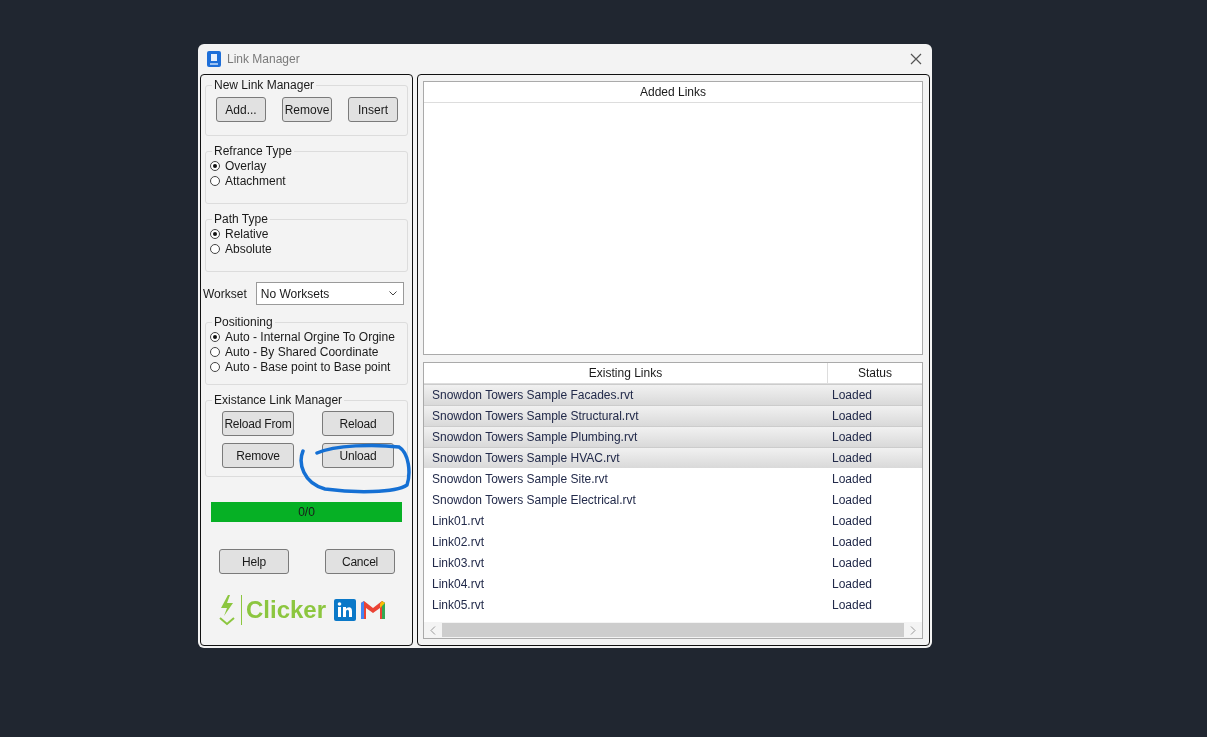 The image size is (1207, 737). Describe the element at coordinates (673, 583) in the screenshot. I see `table-row: Link04.rvt Loaded` at that location.